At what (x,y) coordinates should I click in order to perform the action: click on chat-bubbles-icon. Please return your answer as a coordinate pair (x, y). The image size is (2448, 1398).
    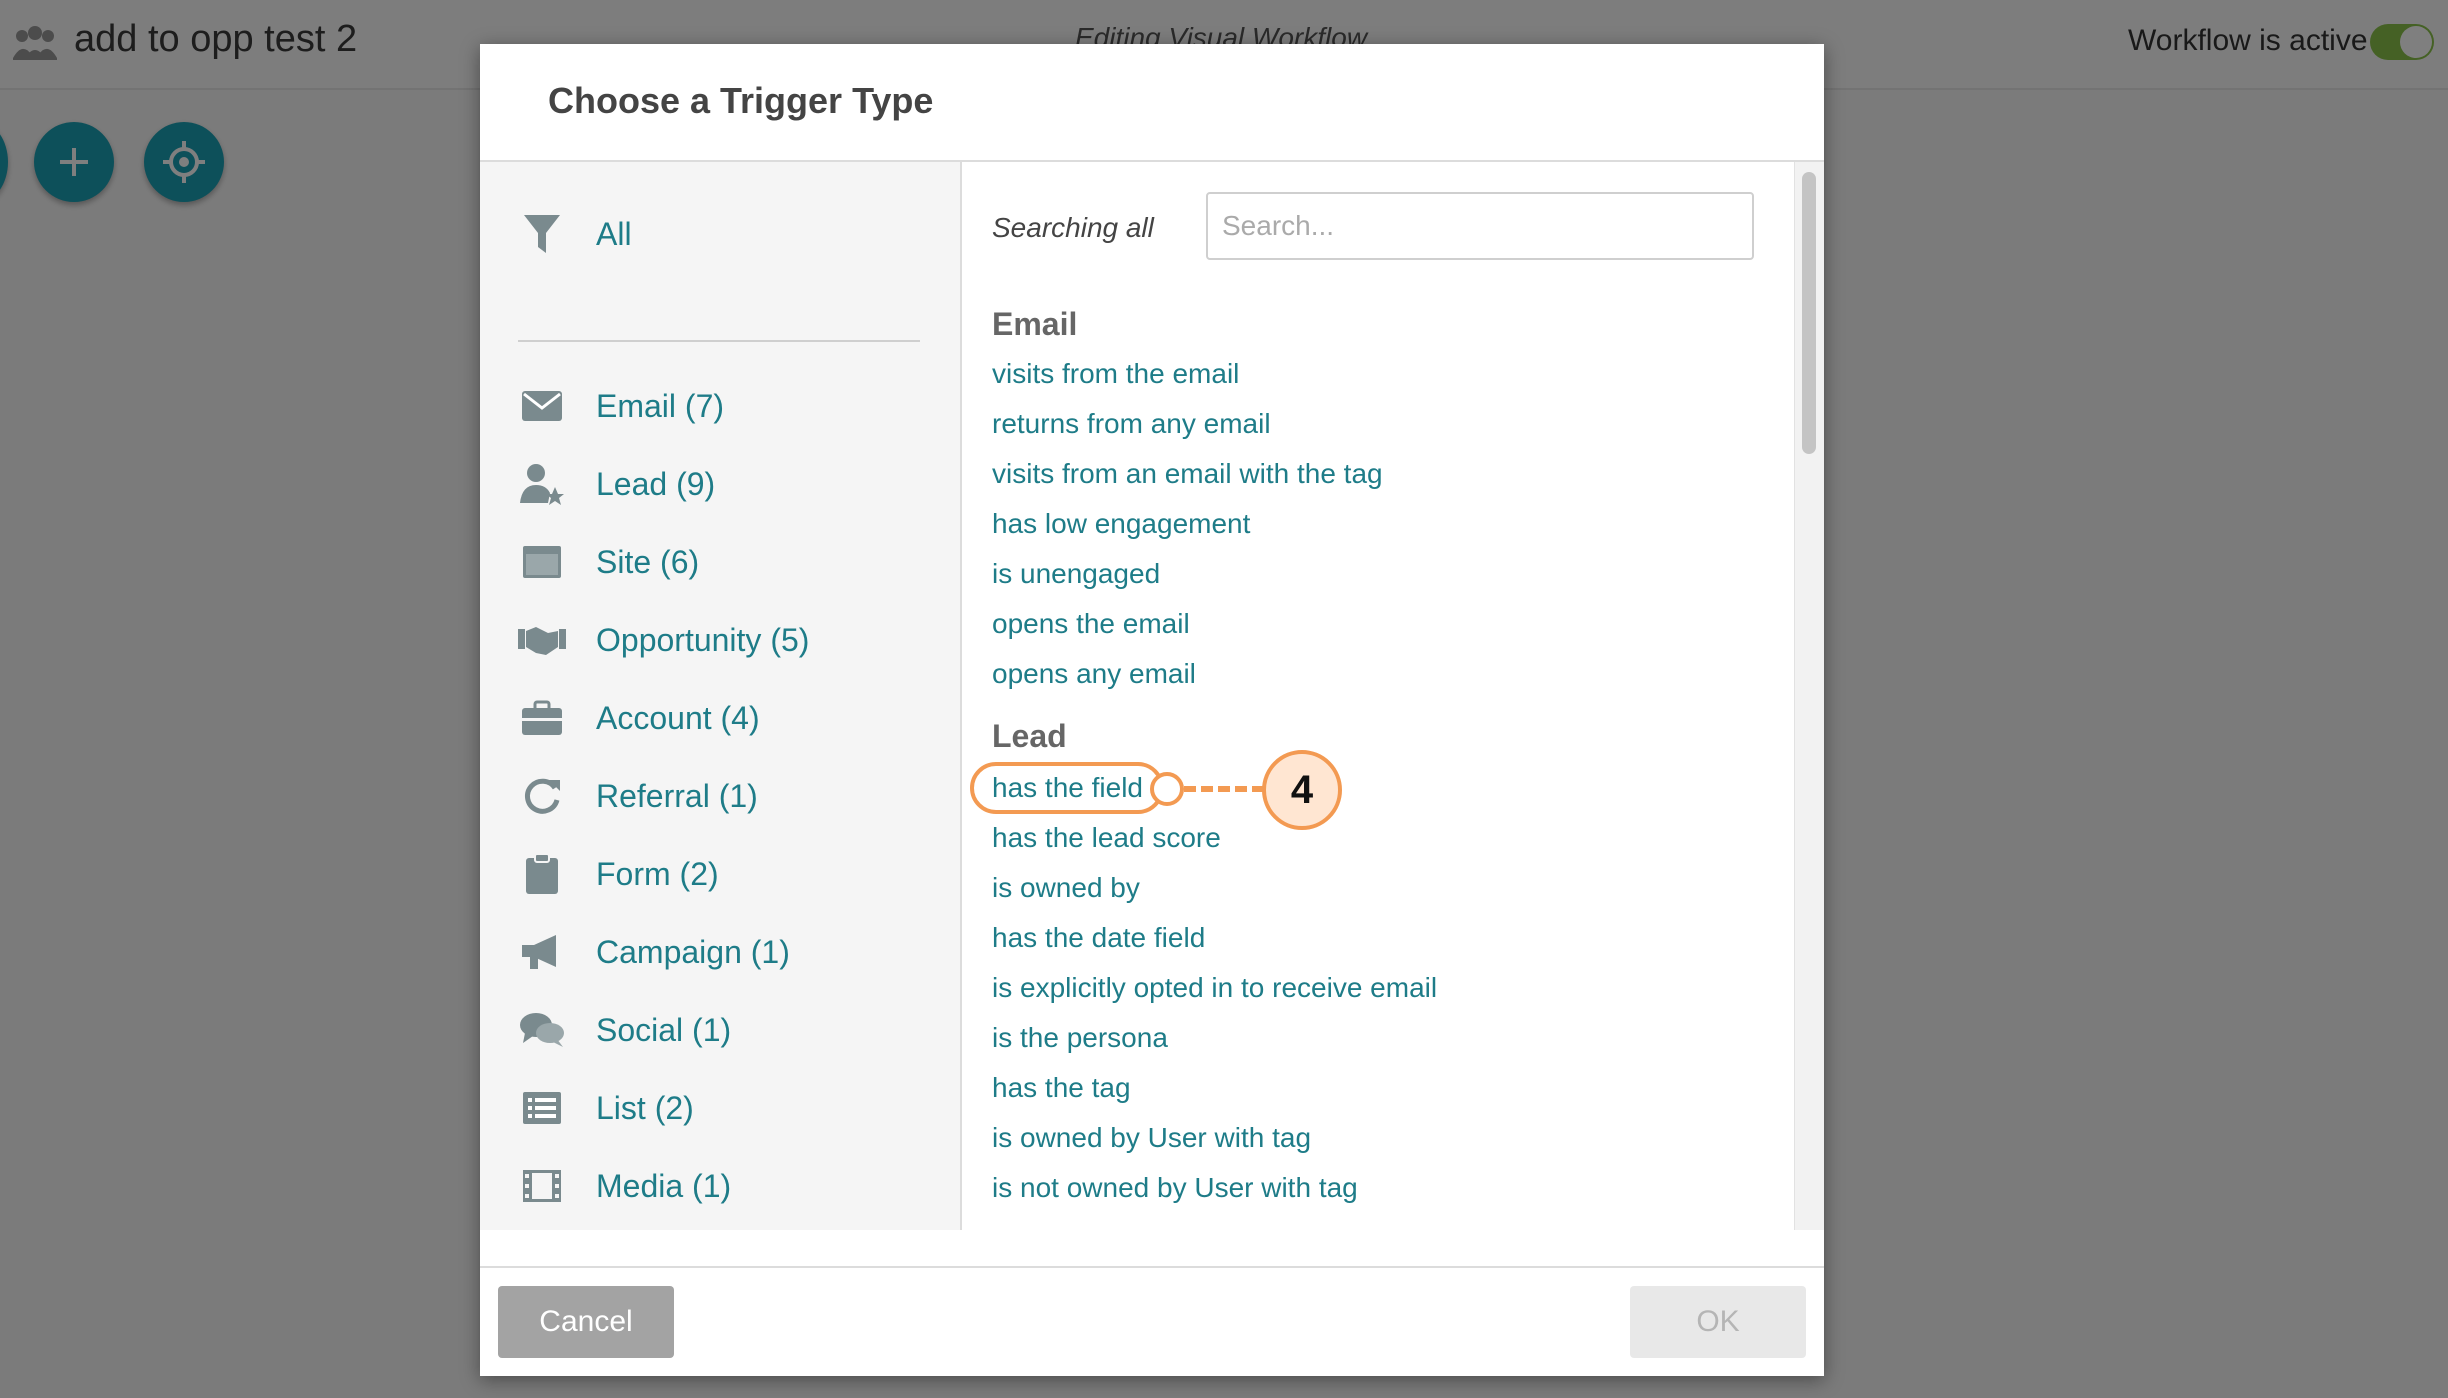
    Looking at the image, I should click on (542, 1030).